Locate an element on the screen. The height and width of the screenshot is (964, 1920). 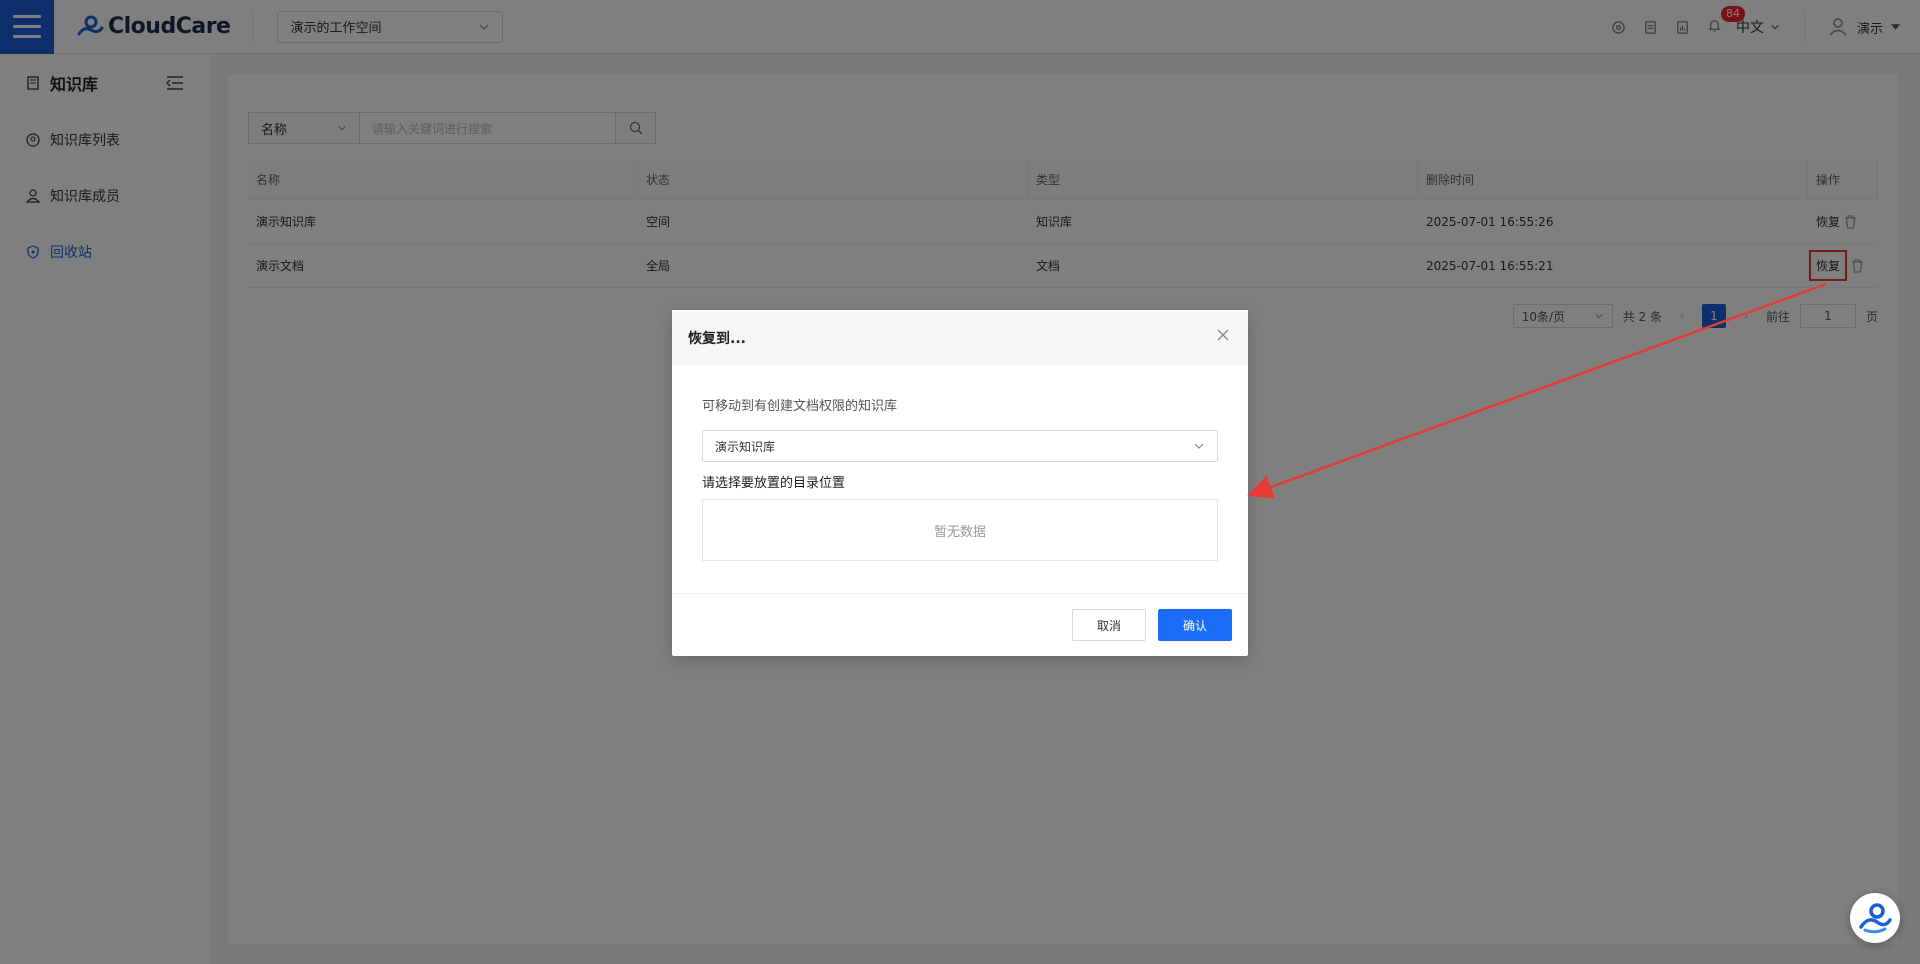
assistant-float-button is located at coordinates (1875, 918).